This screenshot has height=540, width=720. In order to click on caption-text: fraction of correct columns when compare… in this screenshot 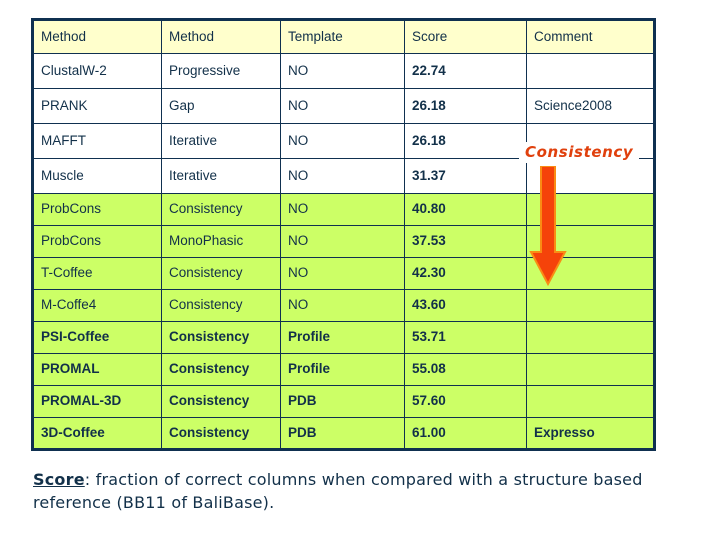, I will do `click(338, 491)`.